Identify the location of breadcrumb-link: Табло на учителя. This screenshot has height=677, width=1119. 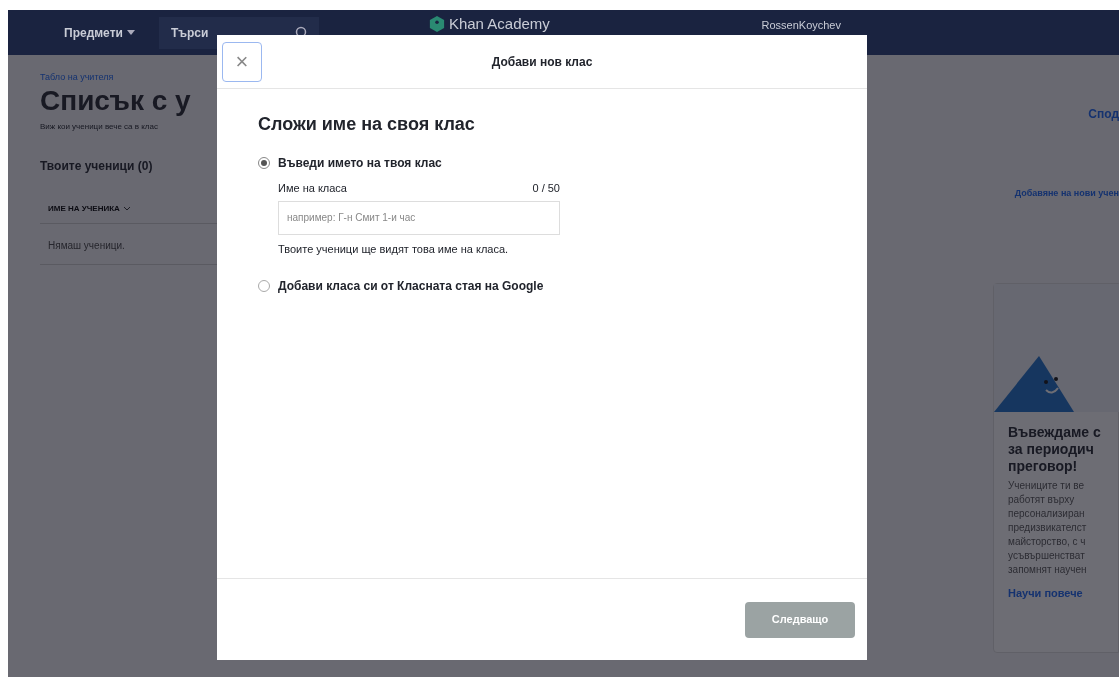
(129, 78).